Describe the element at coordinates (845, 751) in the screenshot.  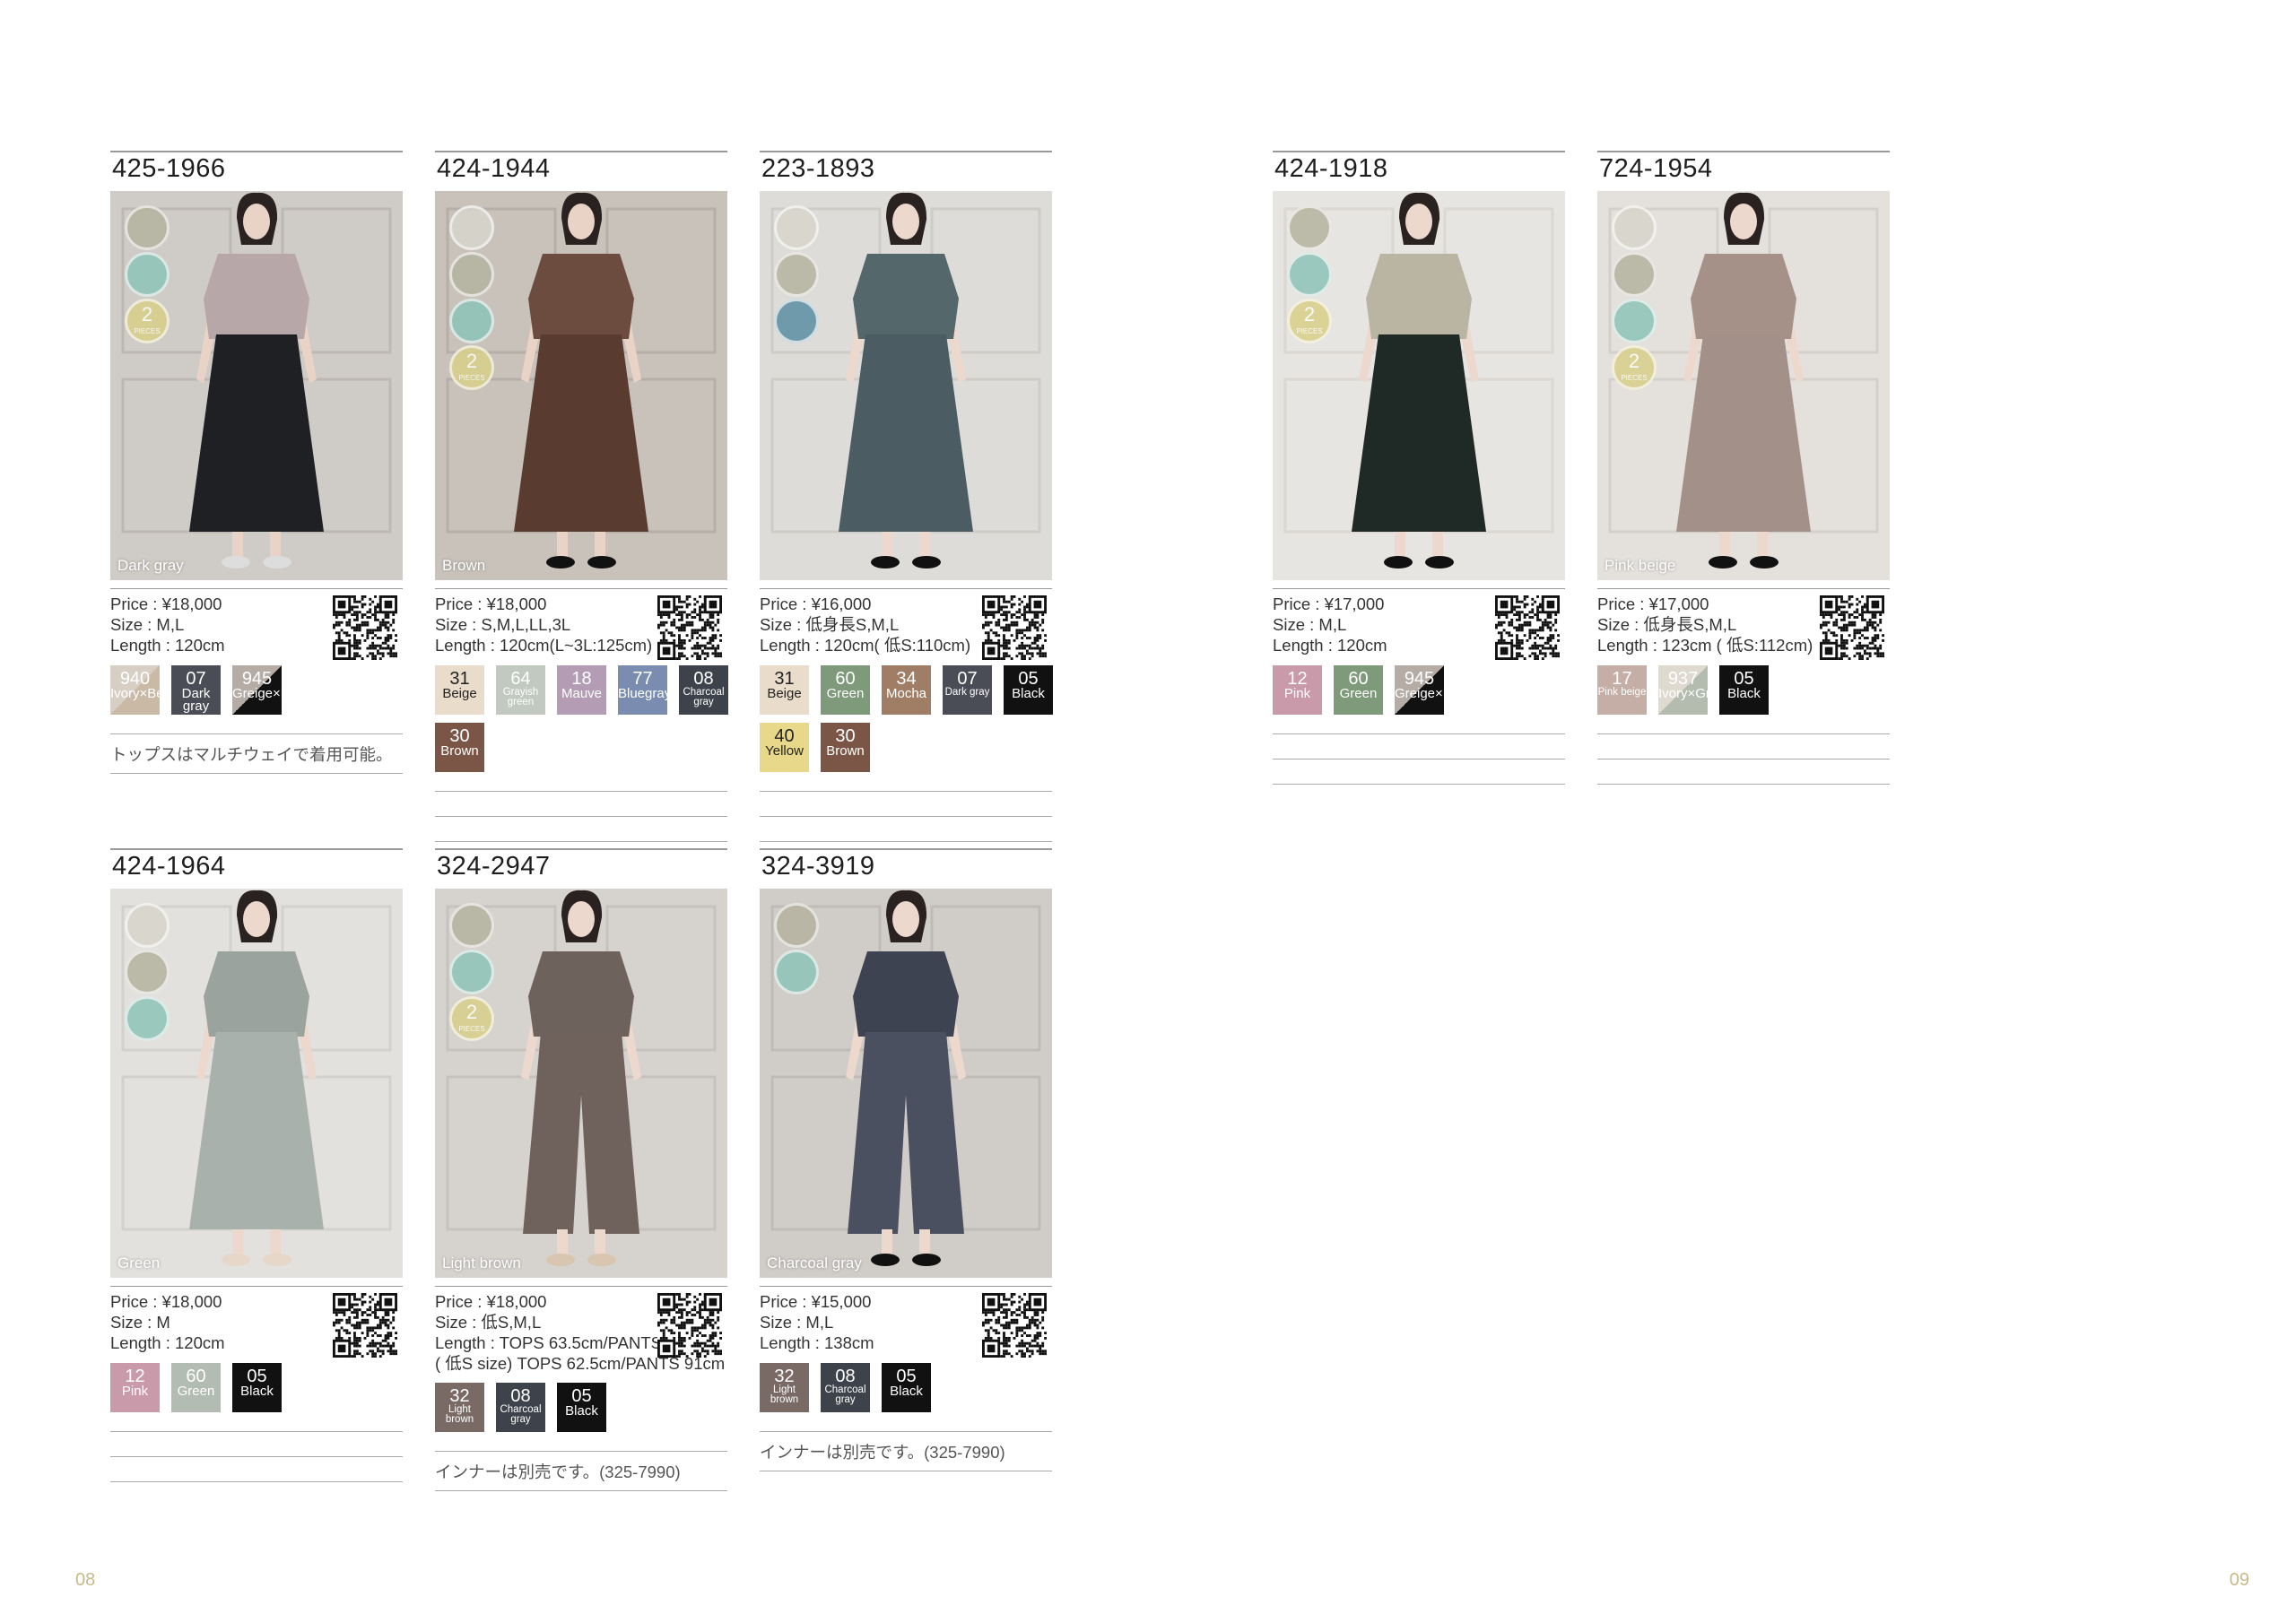
I see `swatch-name: Brown` at that location.